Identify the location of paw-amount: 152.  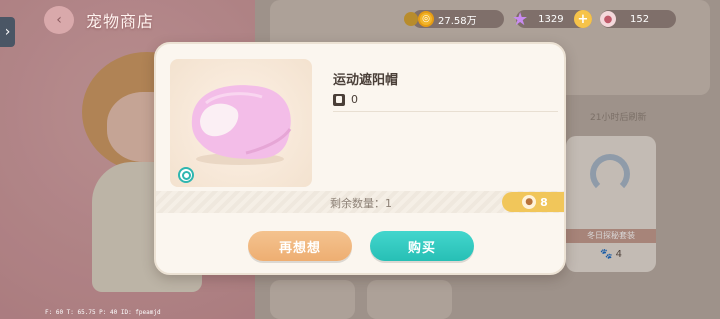
(640, 19).